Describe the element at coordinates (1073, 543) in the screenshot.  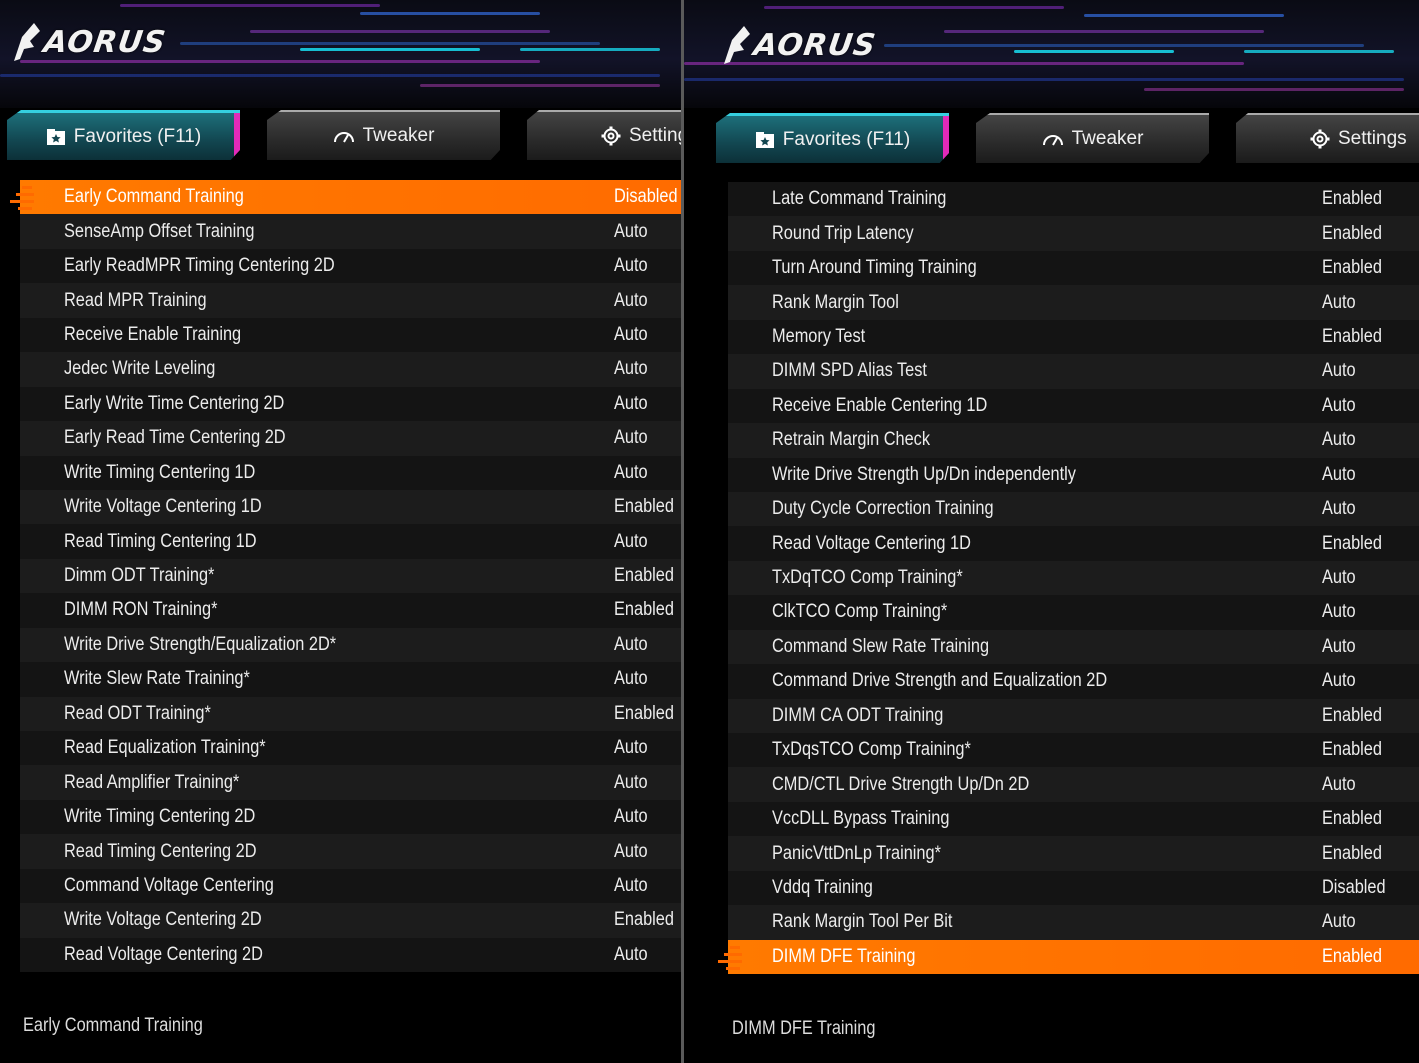
I see `setting-row: Read Voltage Centering 1D Enabled` at that location.